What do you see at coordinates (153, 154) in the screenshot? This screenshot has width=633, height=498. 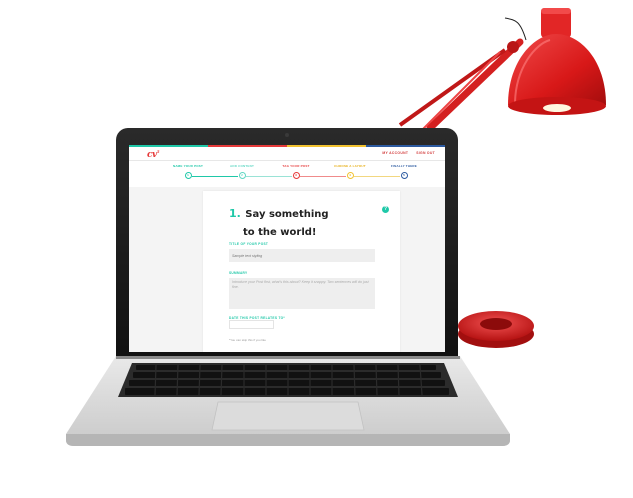 I see `logo: cv5` at bounding box center [153, 154].